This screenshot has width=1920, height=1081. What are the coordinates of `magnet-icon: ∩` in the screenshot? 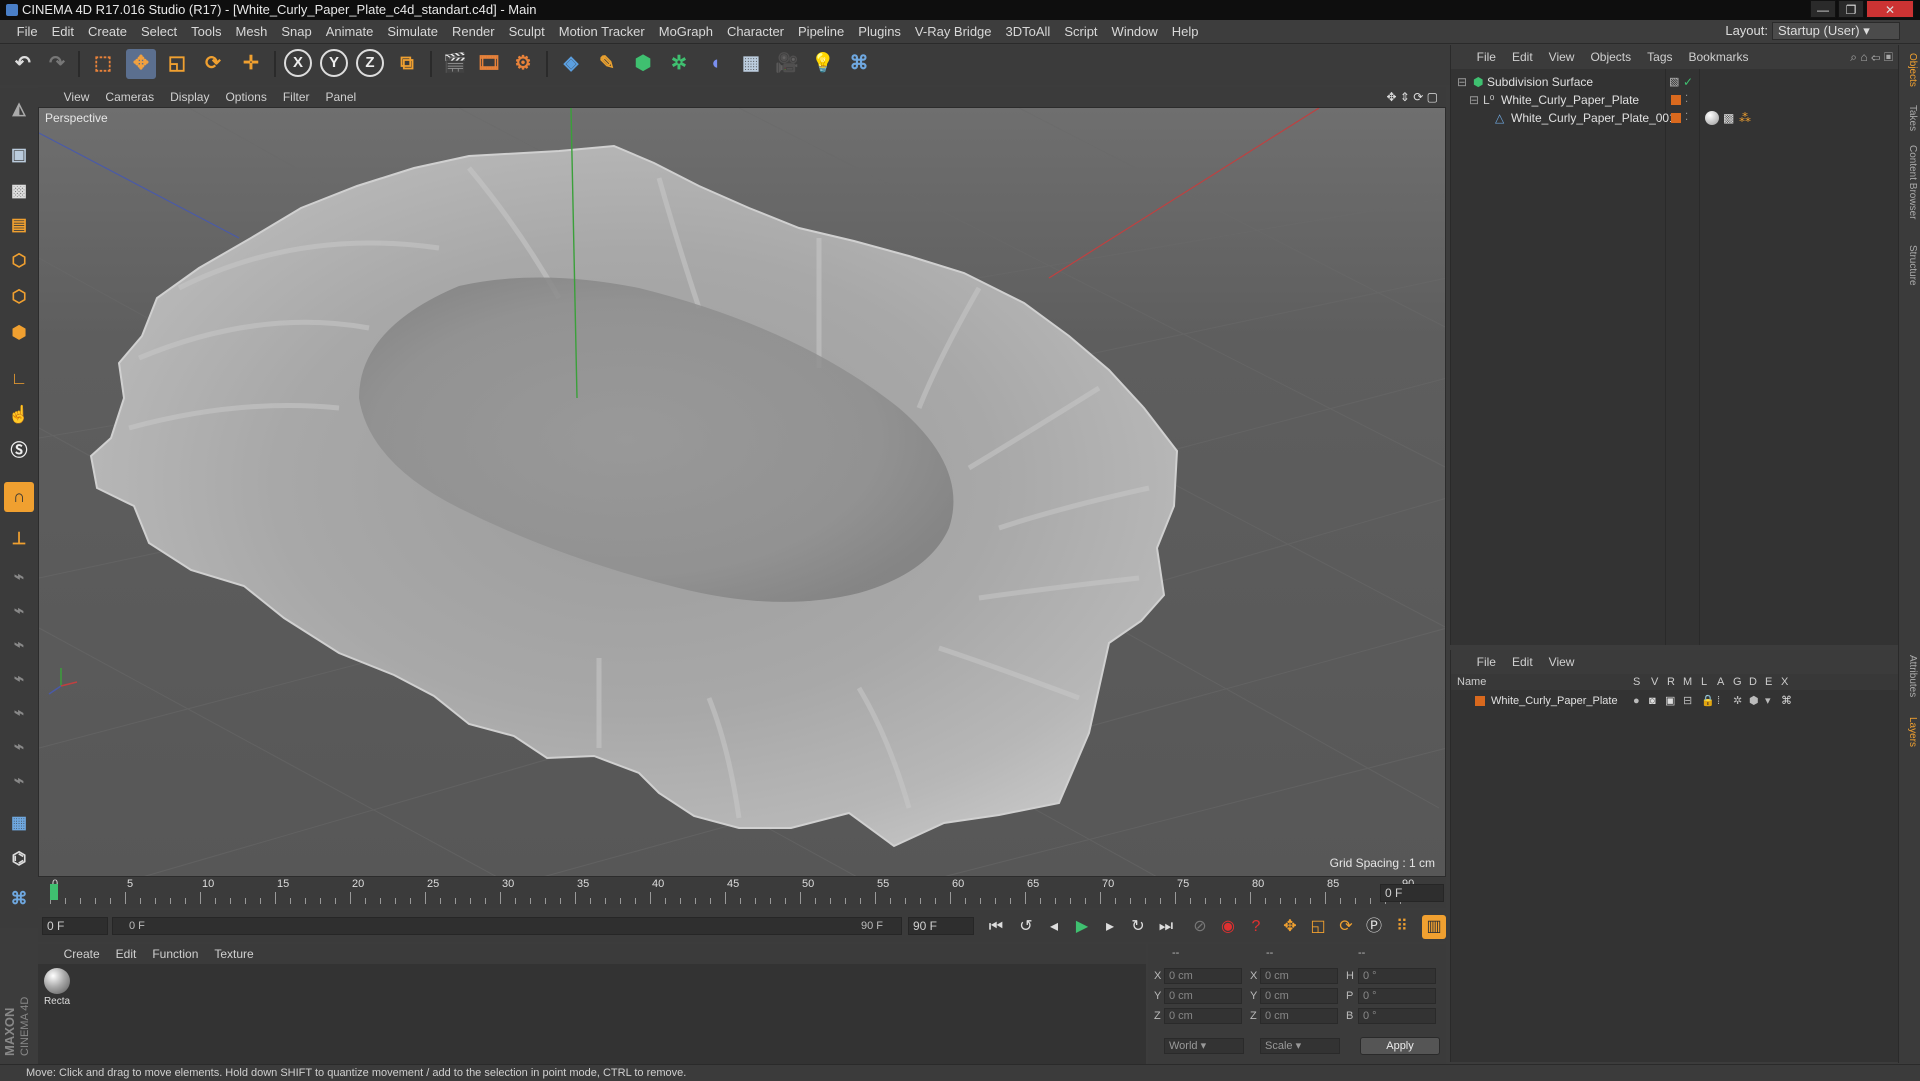 It's located at (19, 497).